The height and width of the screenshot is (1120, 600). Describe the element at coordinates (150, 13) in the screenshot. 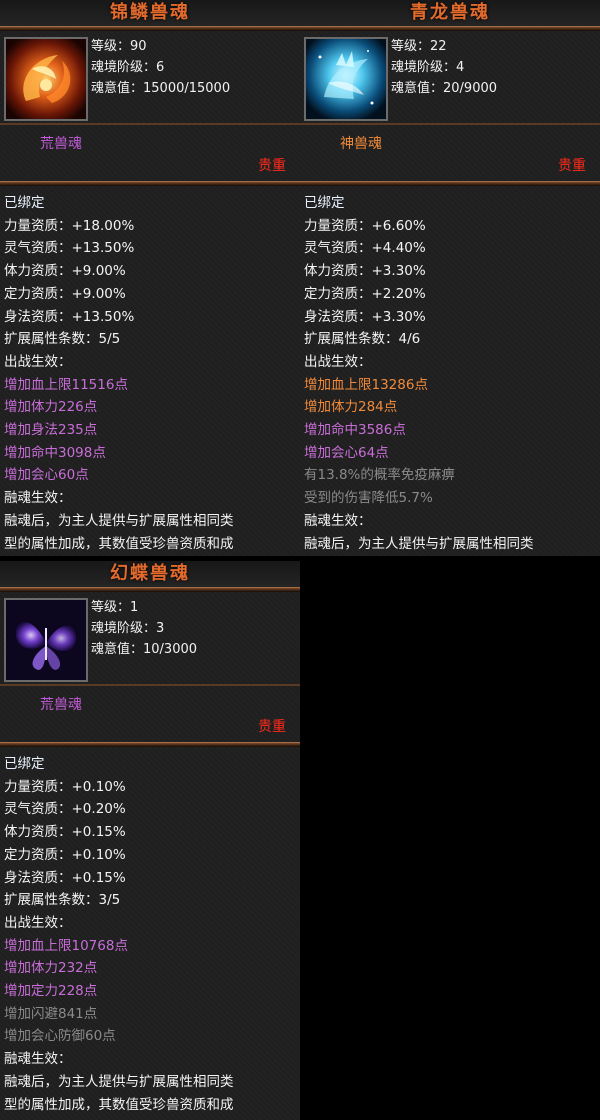

I see `card-title: 锦鳞兽魂` at that location.